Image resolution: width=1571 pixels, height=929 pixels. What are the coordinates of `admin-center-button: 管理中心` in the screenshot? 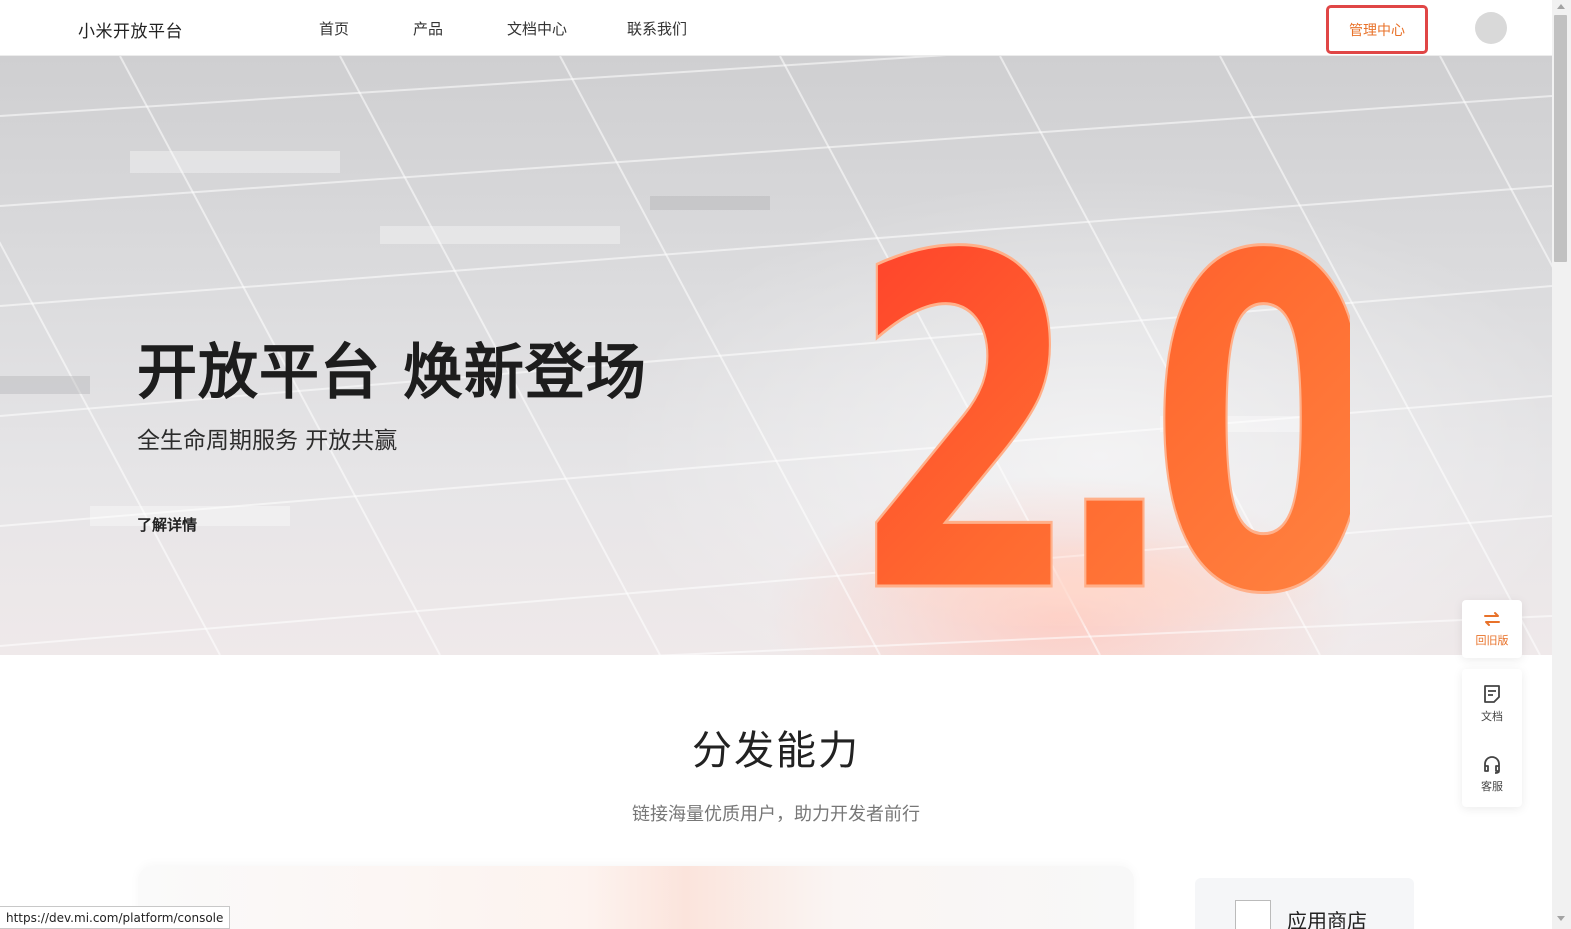 It's located at (1377, 29).